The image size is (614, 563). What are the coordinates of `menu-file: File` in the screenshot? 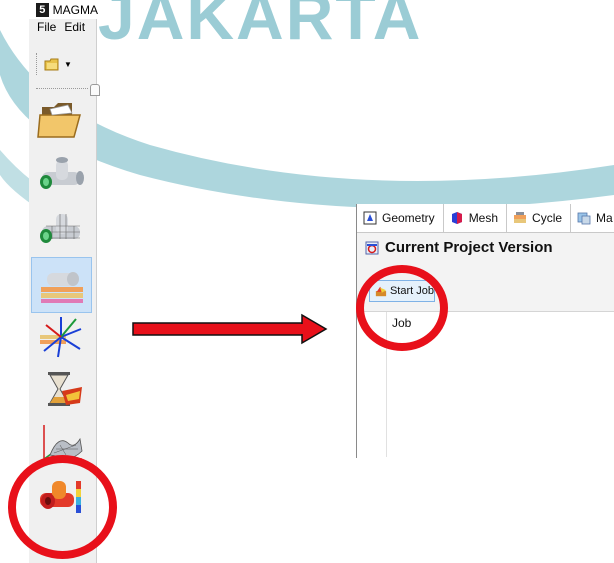 It's located at (46, 28).